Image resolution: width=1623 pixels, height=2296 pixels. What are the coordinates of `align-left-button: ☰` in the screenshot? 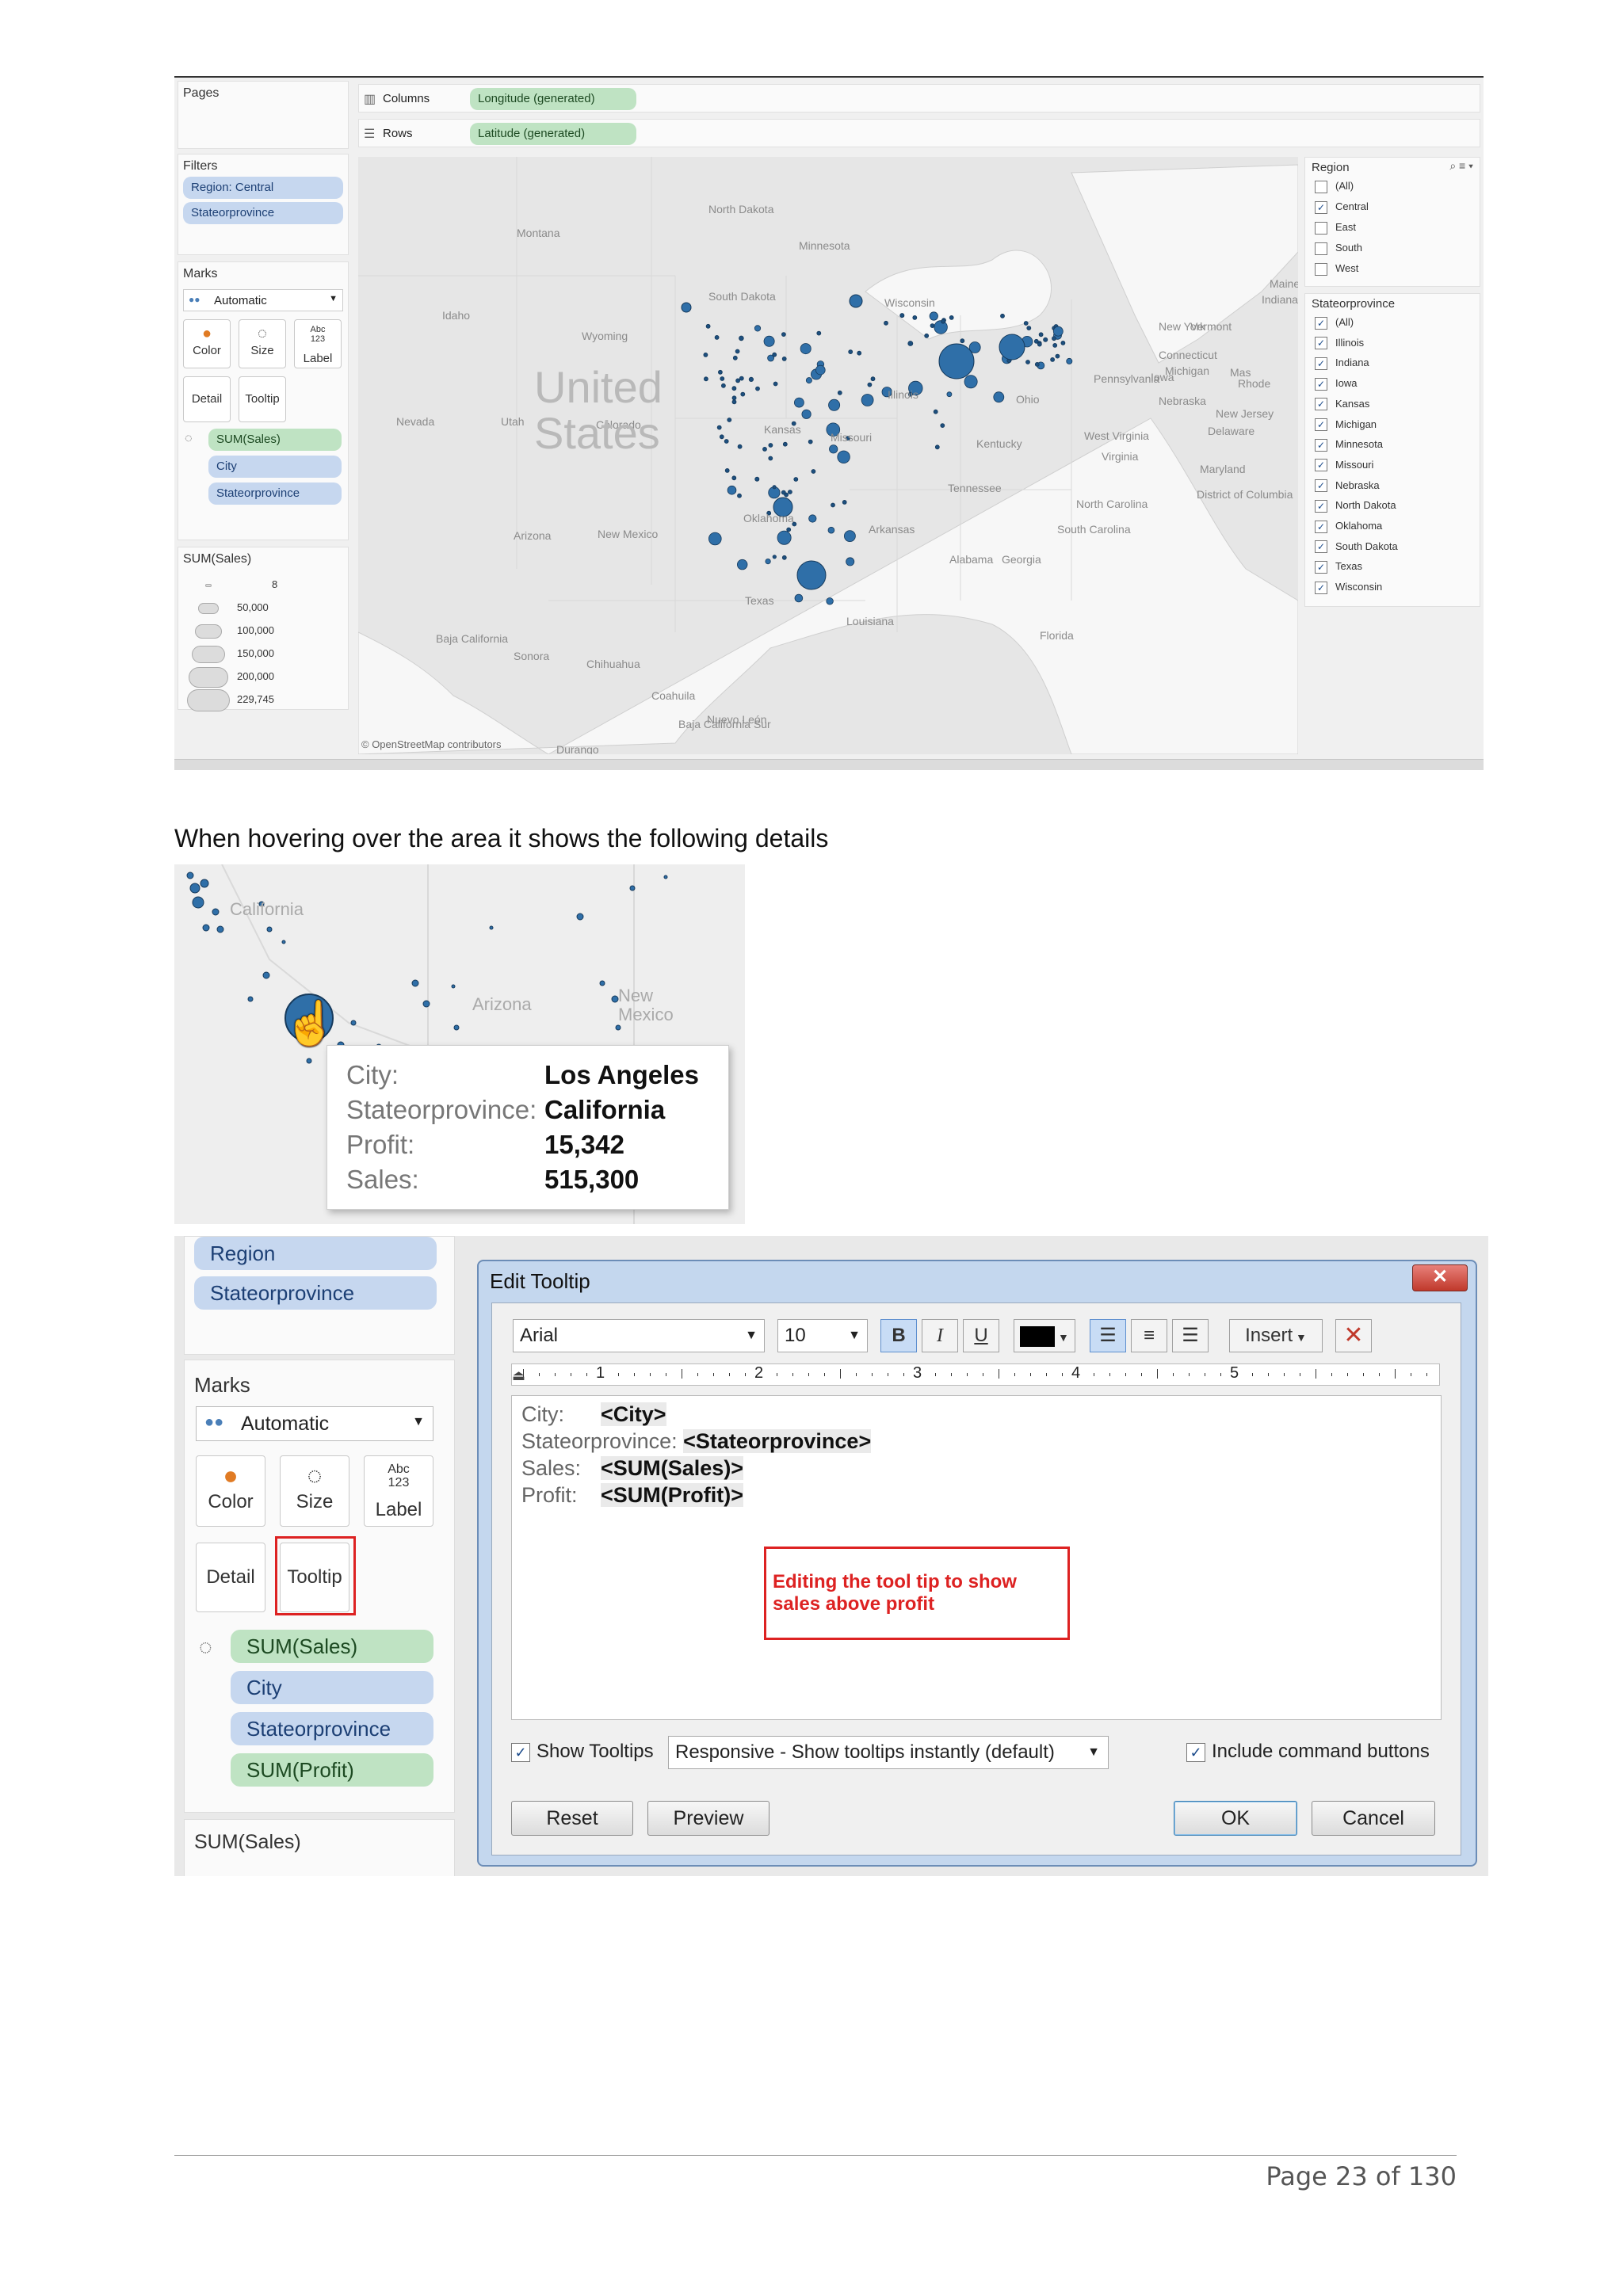 It's located at (1108, 1335).